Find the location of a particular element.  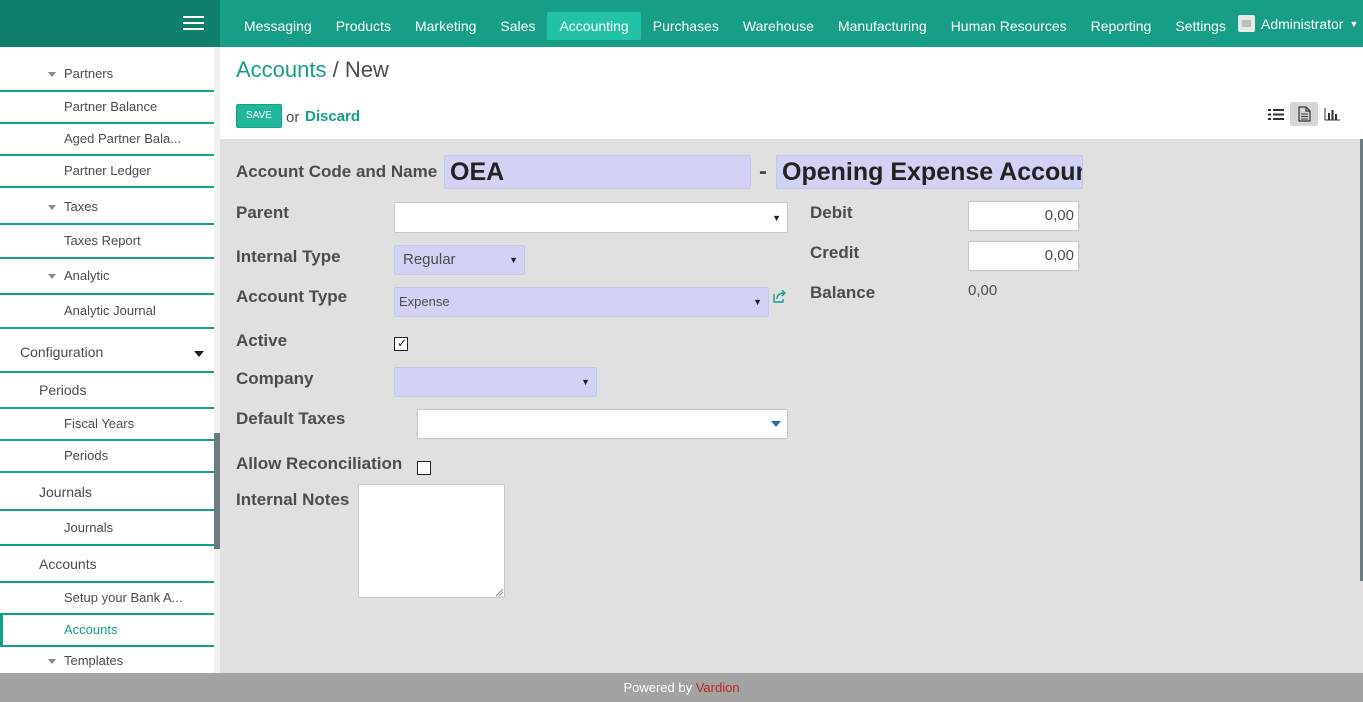

discard-button: Discard is located at coordinates (332, 116).